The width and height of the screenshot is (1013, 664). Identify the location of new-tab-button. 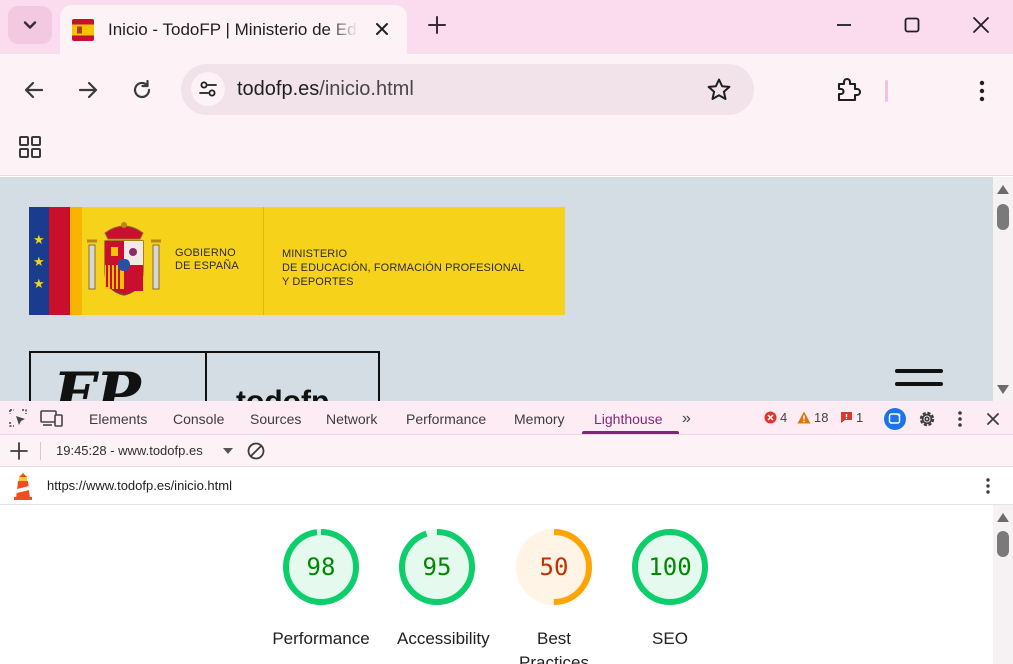
(437, 25).